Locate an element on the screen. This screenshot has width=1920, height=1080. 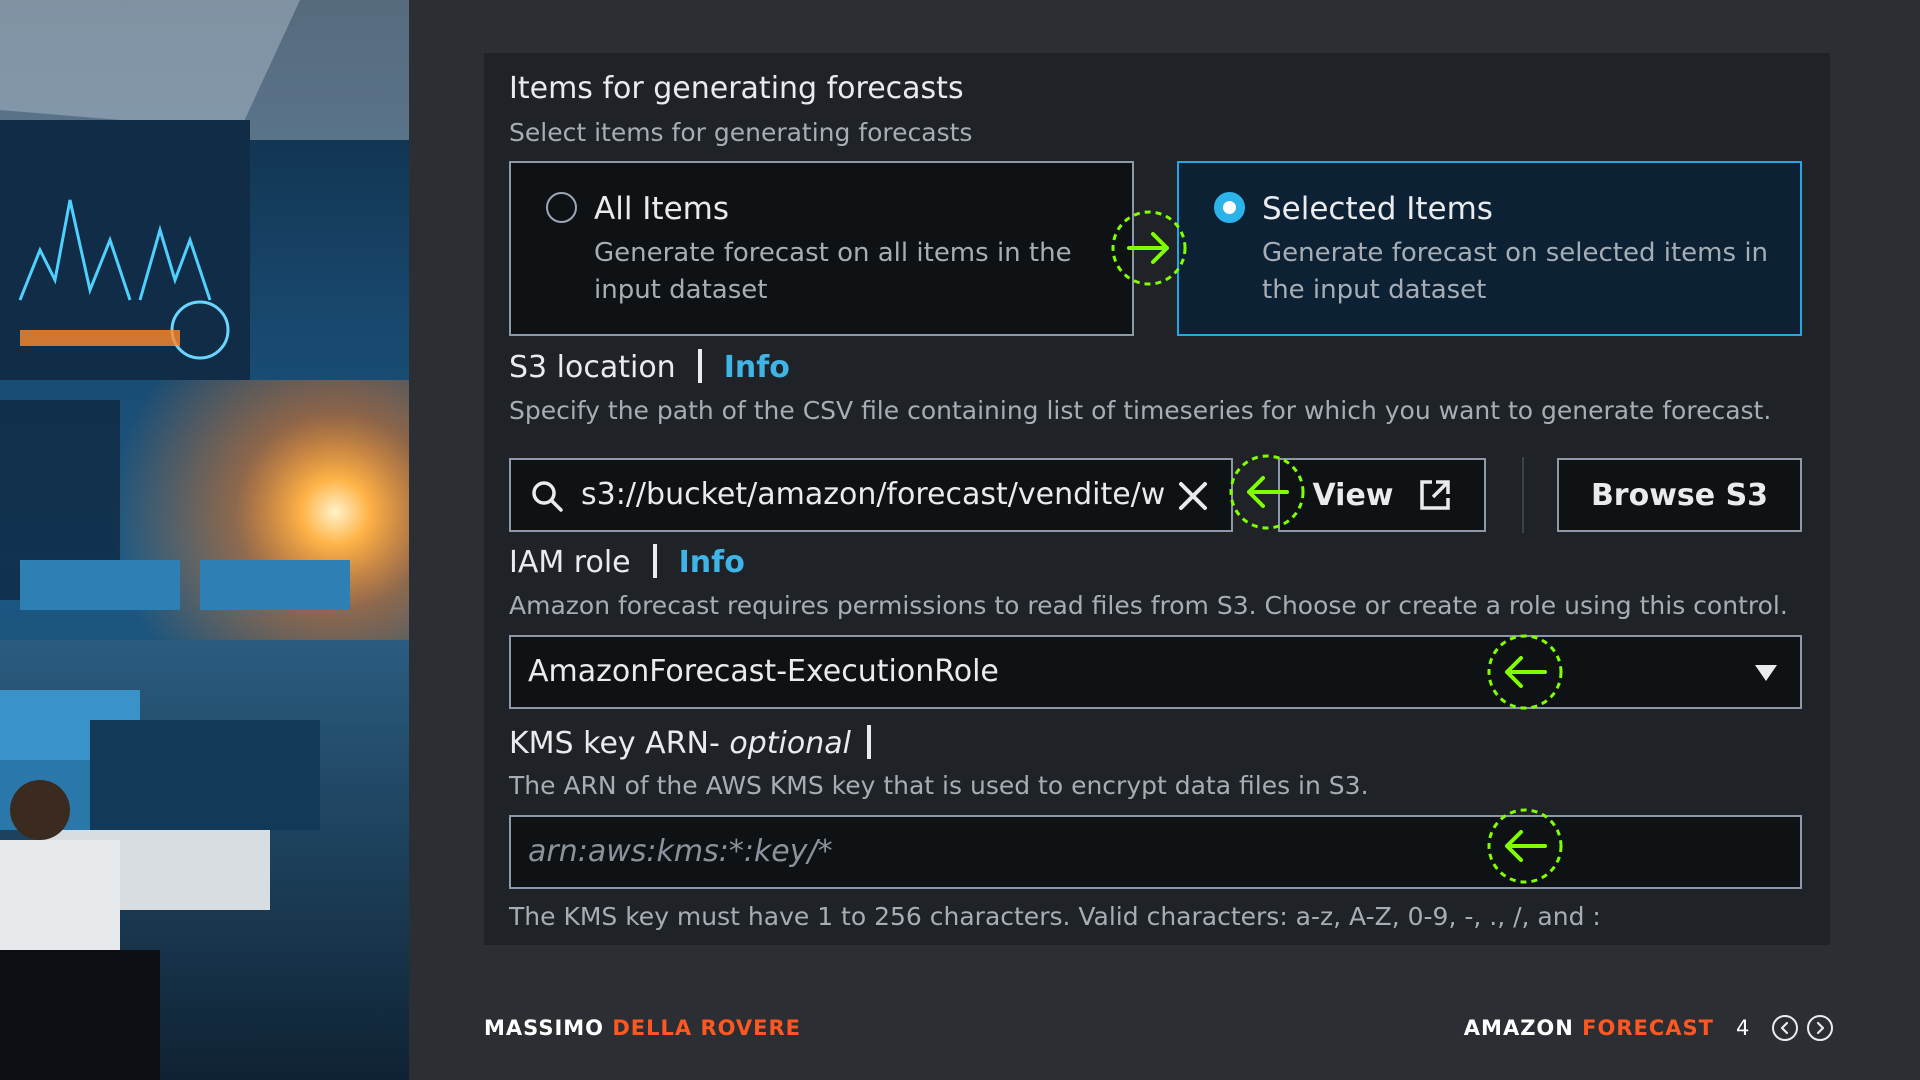
button-divider is located at coordinates (1523, 495).